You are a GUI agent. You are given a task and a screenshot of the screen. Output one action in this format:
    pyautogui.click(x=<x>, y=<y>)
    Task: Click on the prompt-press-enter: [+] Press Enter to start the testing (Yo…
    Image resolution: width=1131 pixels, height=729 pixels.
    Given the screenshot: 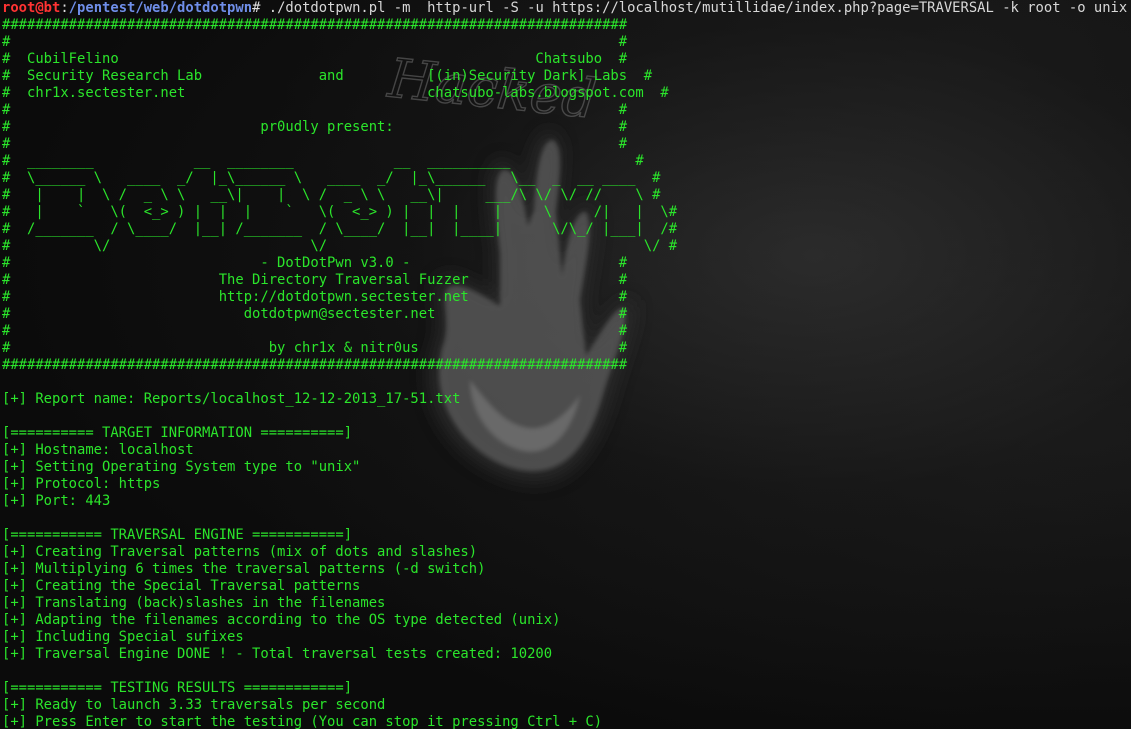 What is the action you would take?
    pyautogui.click(x=302, y=721)
    